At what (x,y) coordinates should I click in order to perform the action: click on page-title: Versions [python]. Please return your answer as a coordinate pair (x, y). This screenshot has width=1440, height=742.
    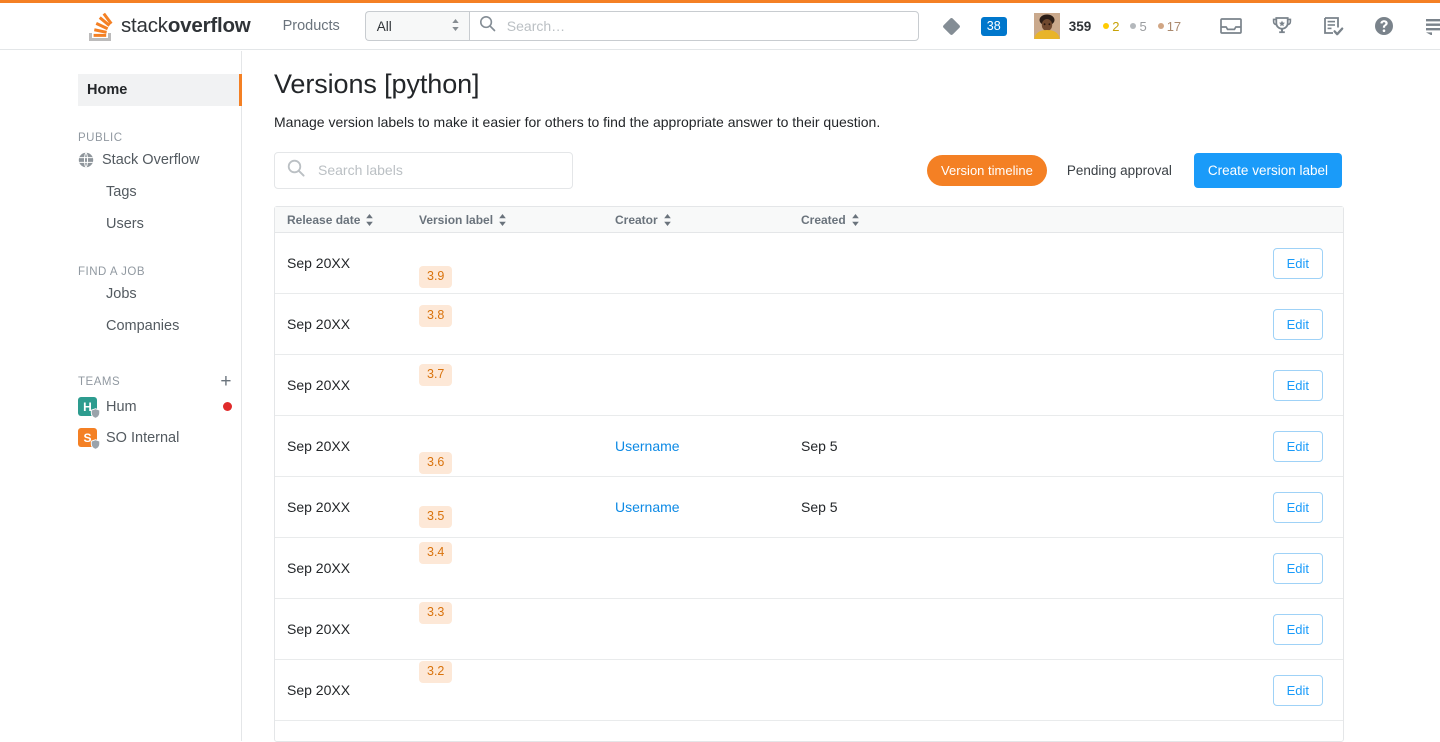
    Looking at the image, I should click on (377, 84).